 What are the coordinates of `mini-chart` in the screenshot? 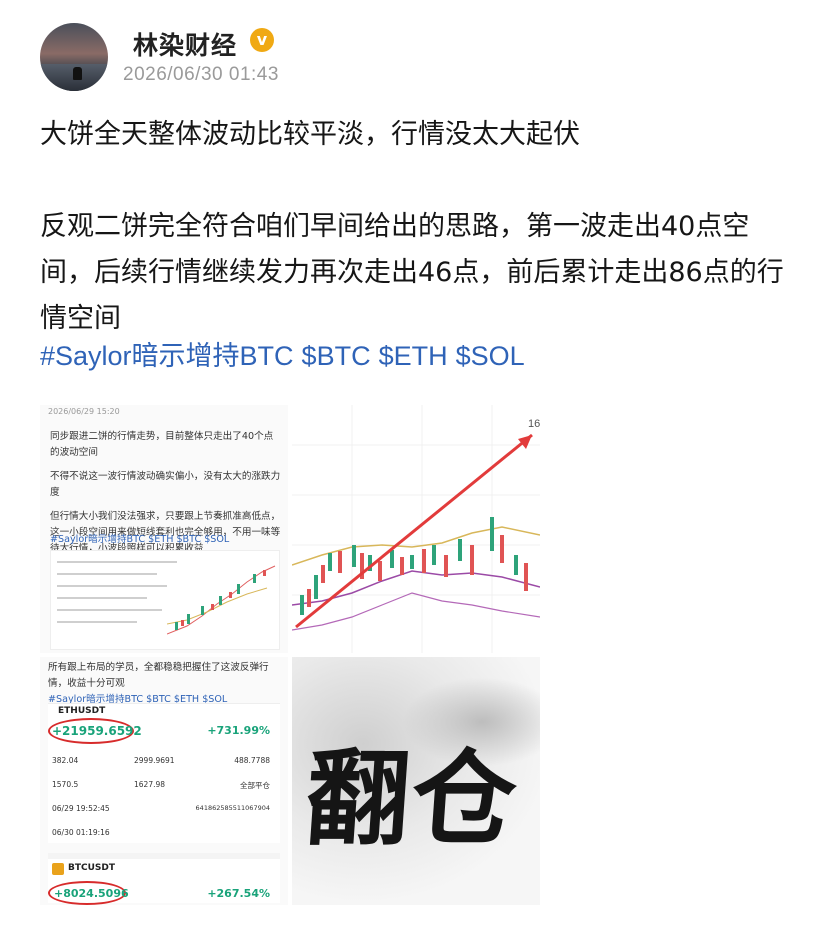 It's located at (221, 600).